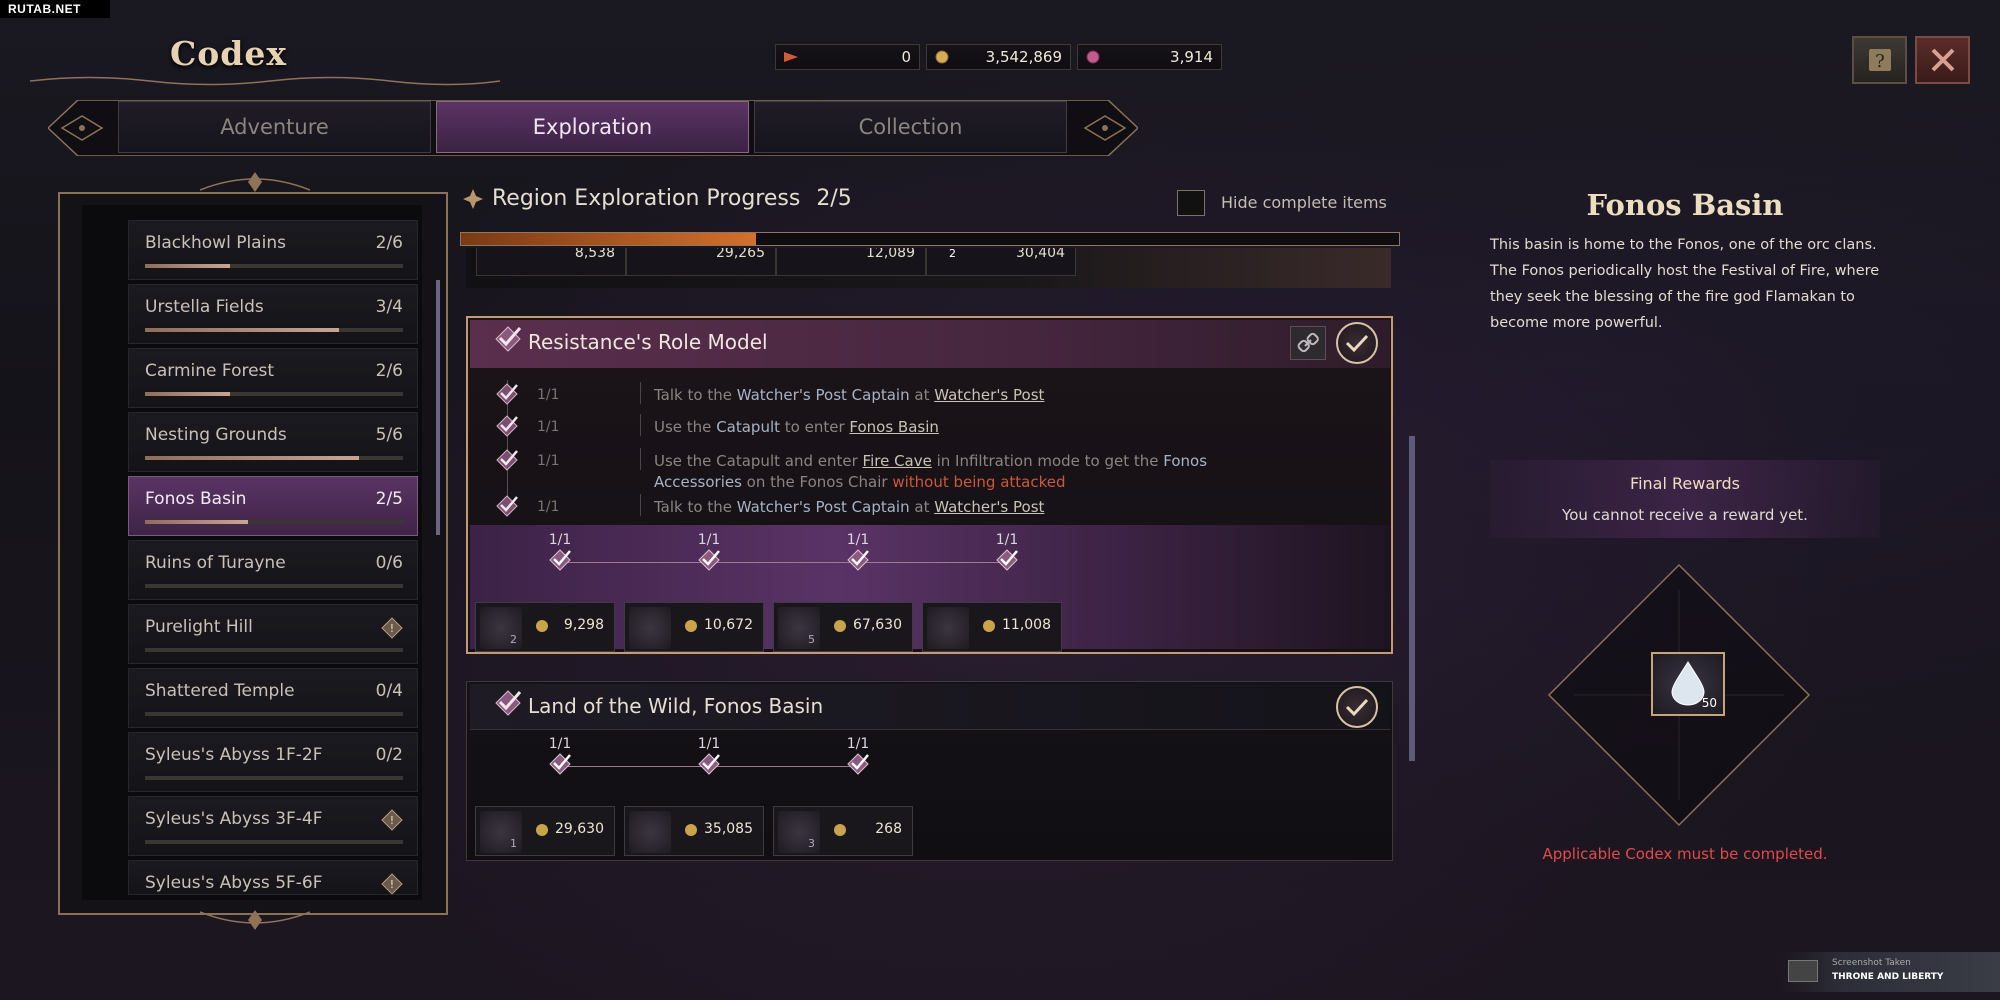  Describe the element at coordinates (815, 427) in the screenshot. I see `task-text-segment: to enter` at that location.